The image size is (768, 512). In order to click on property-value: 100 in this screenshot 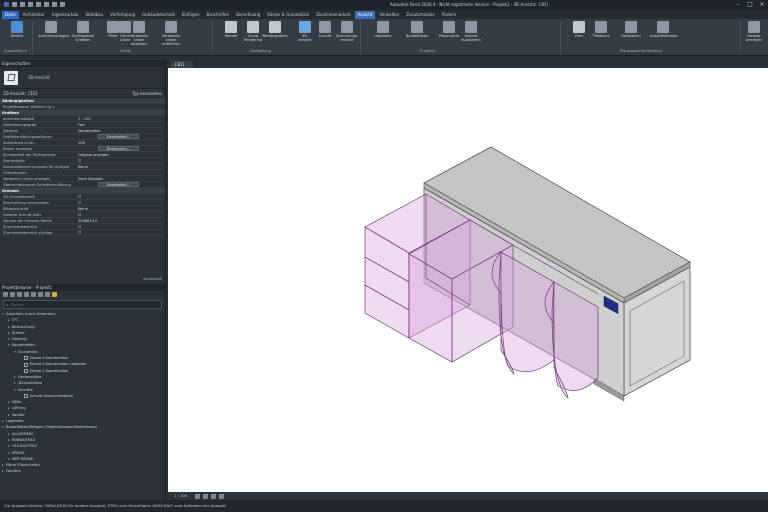, I will do `click(120, 142)`.